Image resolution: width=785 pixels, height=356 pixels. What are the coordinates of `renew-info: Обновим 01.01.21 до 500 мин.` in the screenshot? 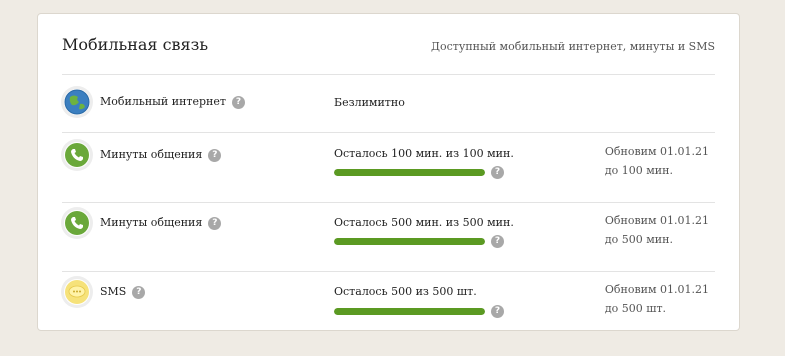 It's located at (657, 230).